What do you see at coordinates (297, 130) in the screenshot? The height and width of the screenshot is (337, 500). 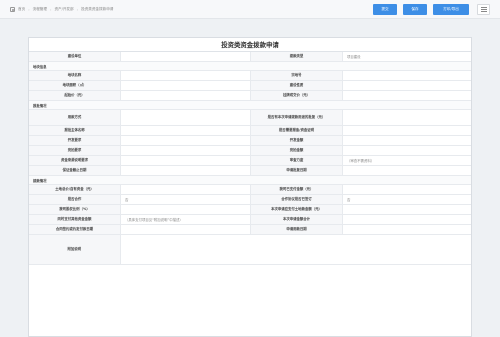 I see `field-label: 是否需要报备/资金证明` at bounding box center [297, 130].